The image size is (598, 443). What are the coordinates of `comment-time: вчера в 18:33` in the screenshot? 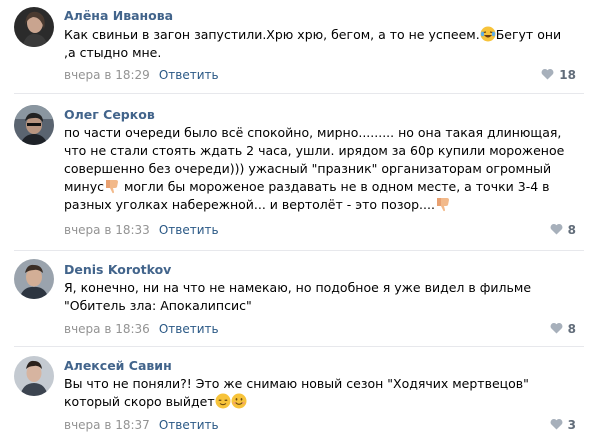 It's located at (107, 230).